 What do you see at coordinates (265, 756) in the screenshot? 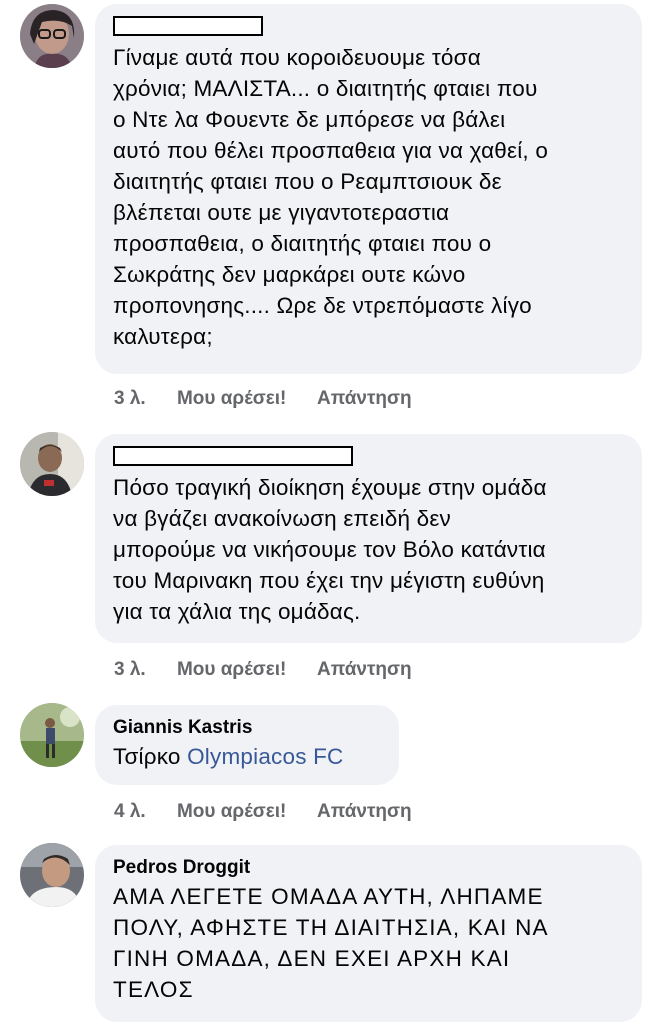
I see `mention-link: Olympiacos FC` at bounding box center [265, 756].